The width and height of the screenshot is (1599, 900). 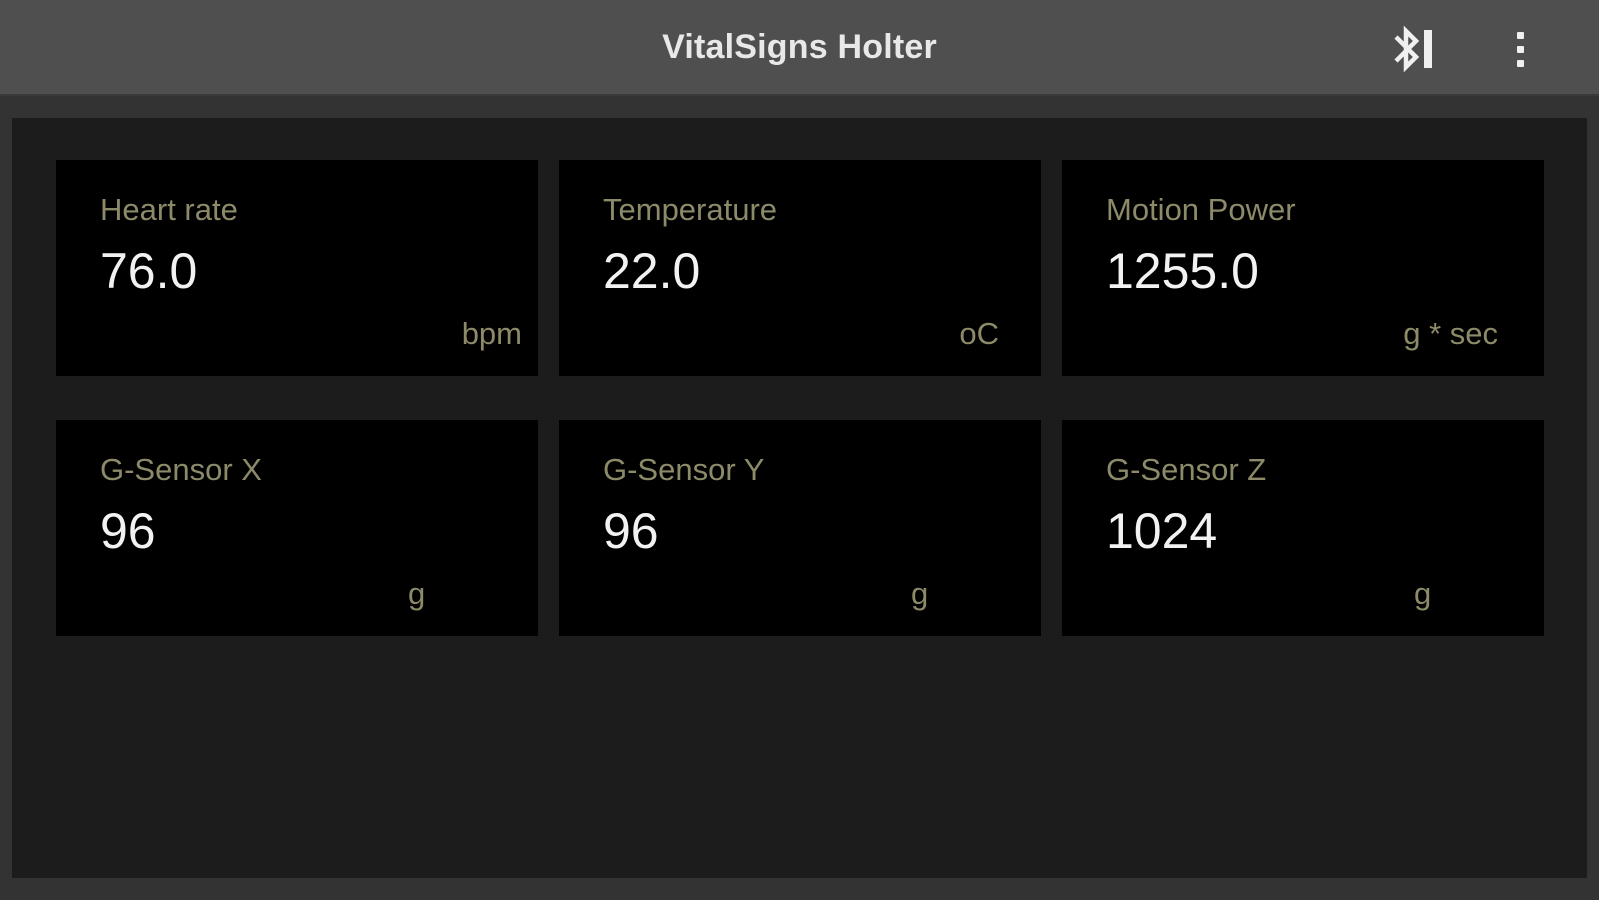 I want to click on metric-unit: oC, so click(x=979, y=333).